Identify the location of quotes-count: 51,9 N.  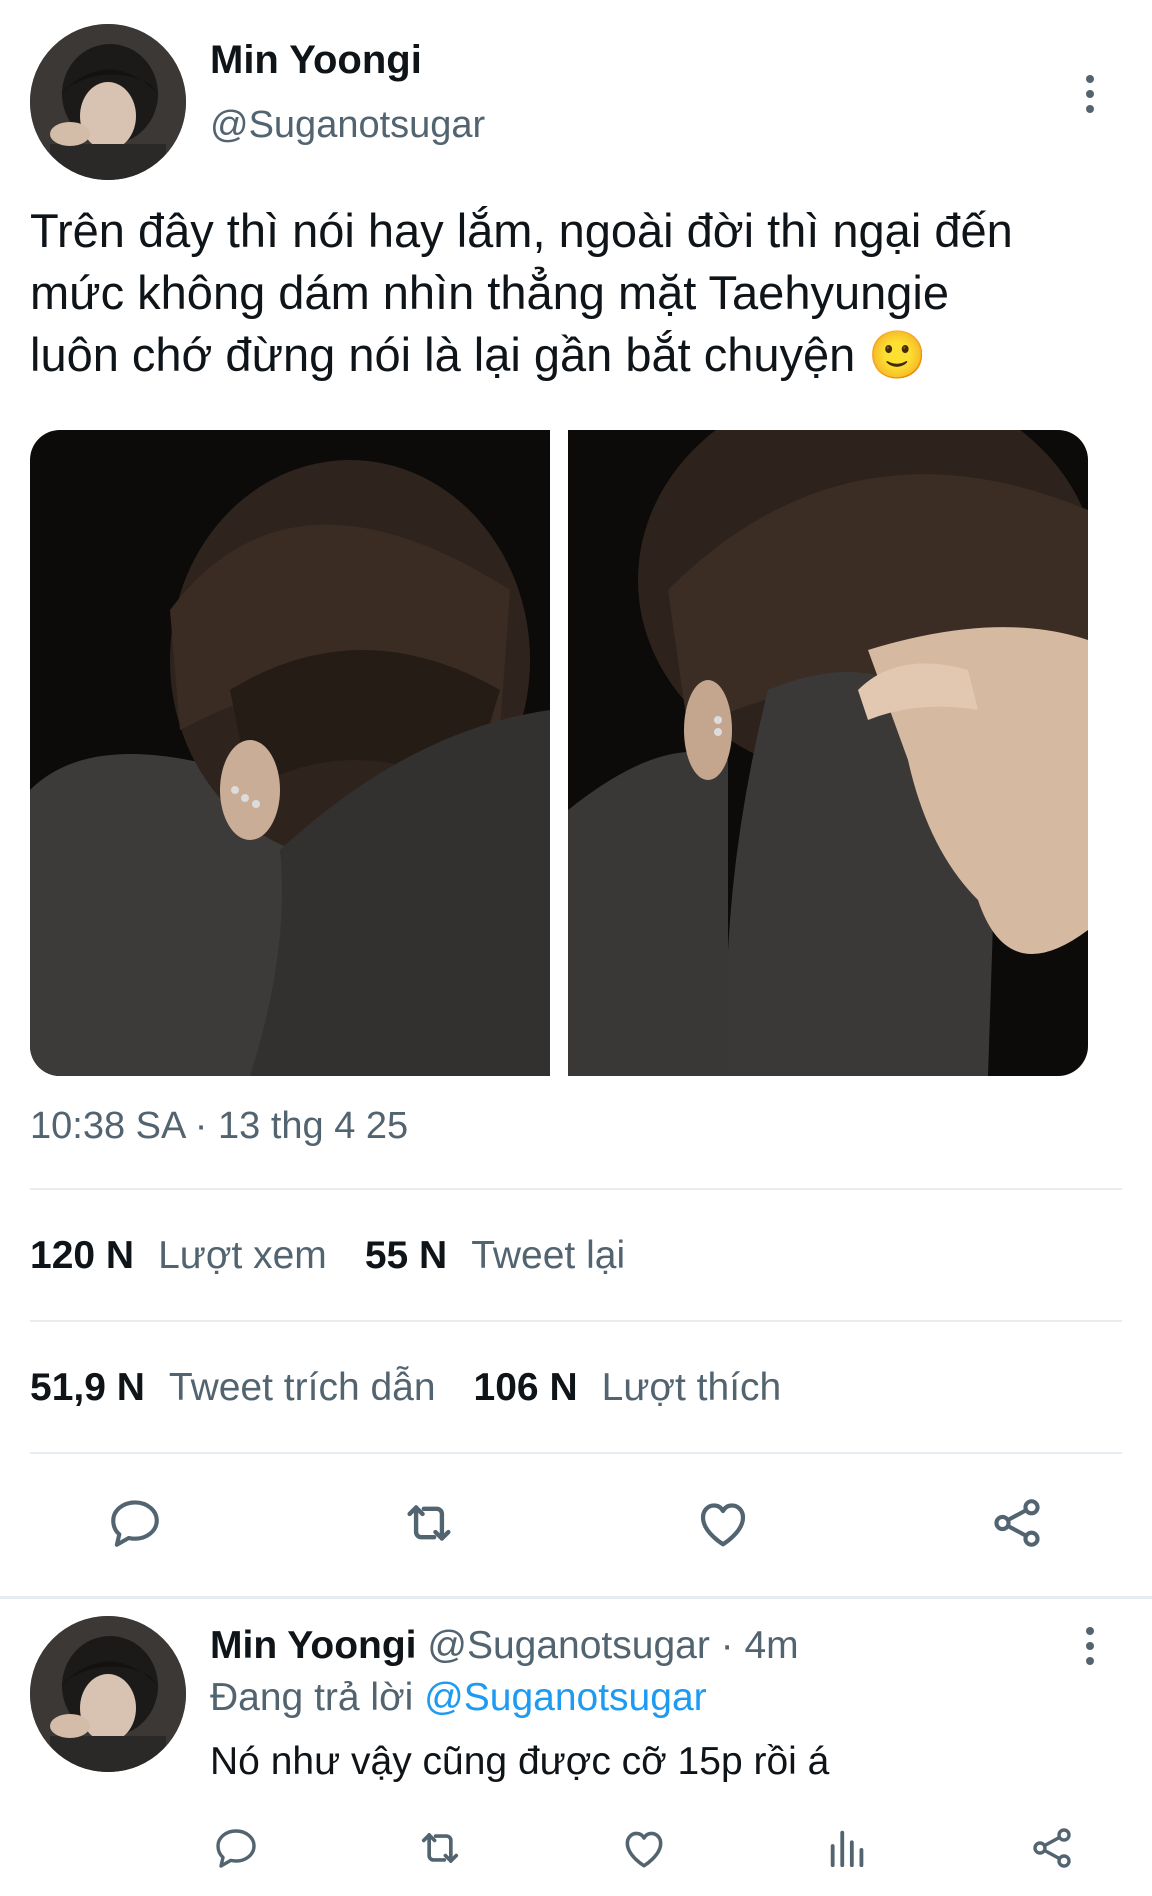
(87, 1388).